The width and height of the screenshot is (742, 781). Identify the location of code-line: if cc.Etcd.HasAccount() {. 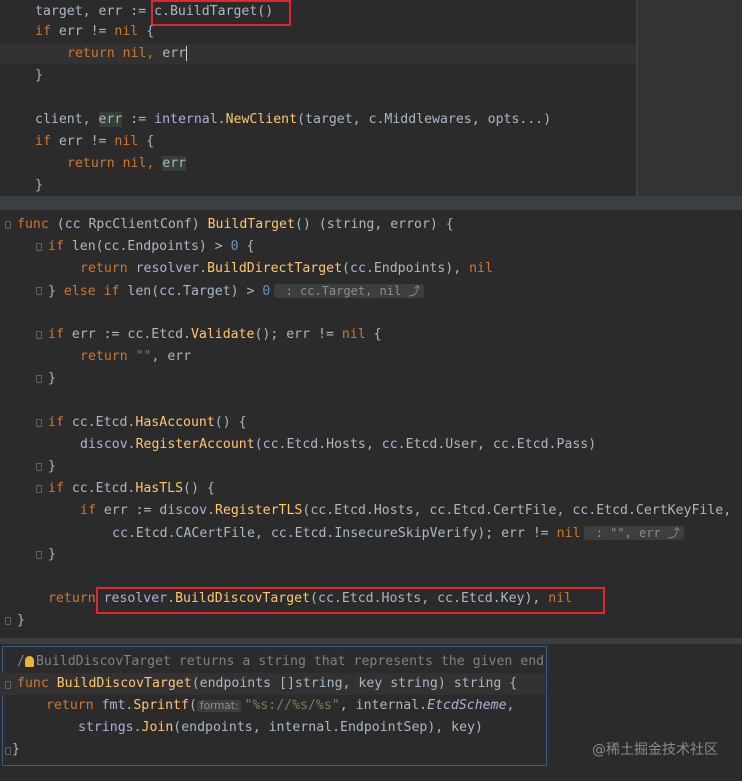
(147, 423).